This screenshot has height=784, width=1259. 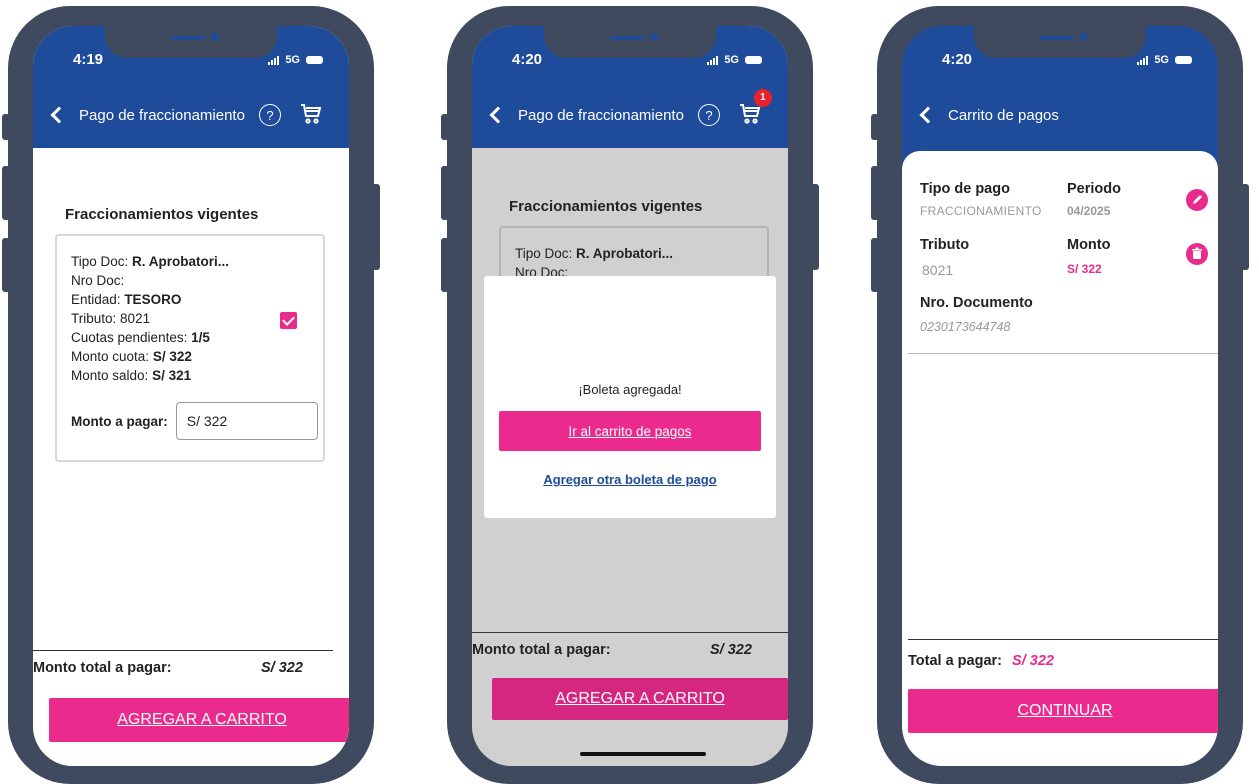 I want to click on tipo-pago-value: FRACCIONAMIENTO, so click(x=981, y=211).